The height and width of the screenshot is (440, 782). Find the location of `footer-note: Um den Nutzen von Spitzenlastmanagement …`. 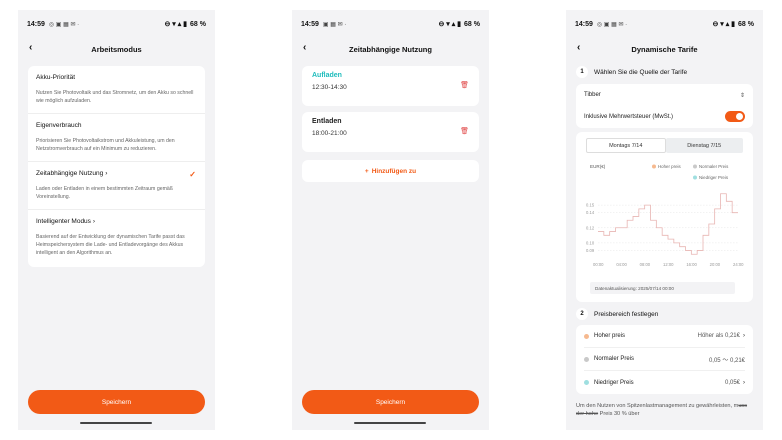

footer-note: Um den Nutzen von Spitzenlastmanagement … is located at coordinates (664, 410).